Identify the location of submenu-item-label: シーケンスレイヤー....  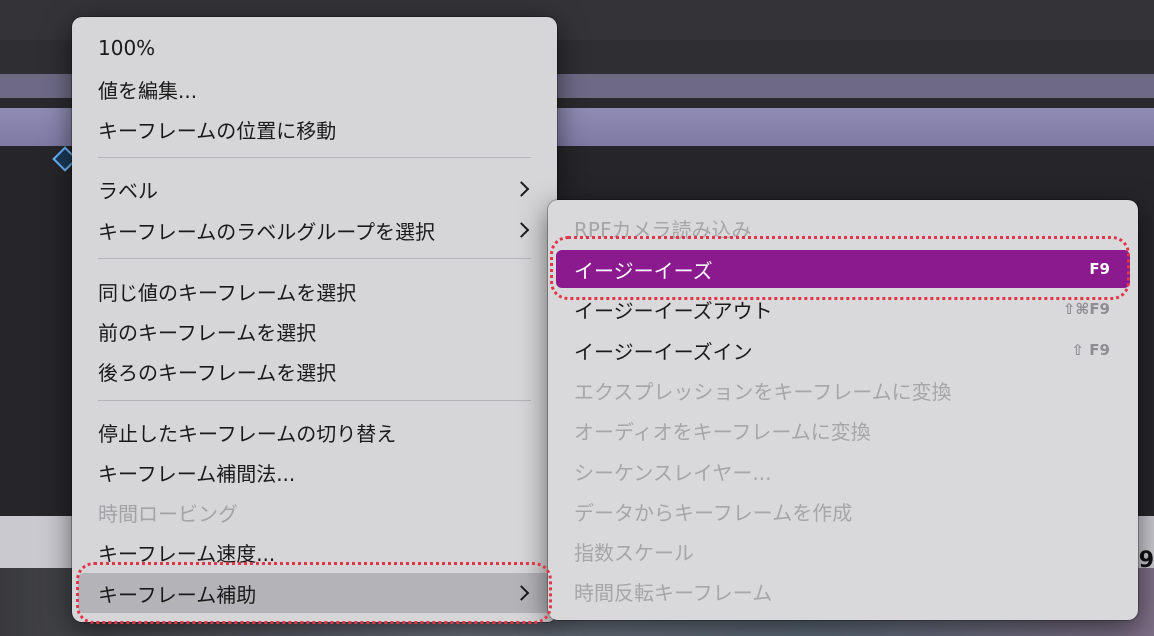
(673, 472).